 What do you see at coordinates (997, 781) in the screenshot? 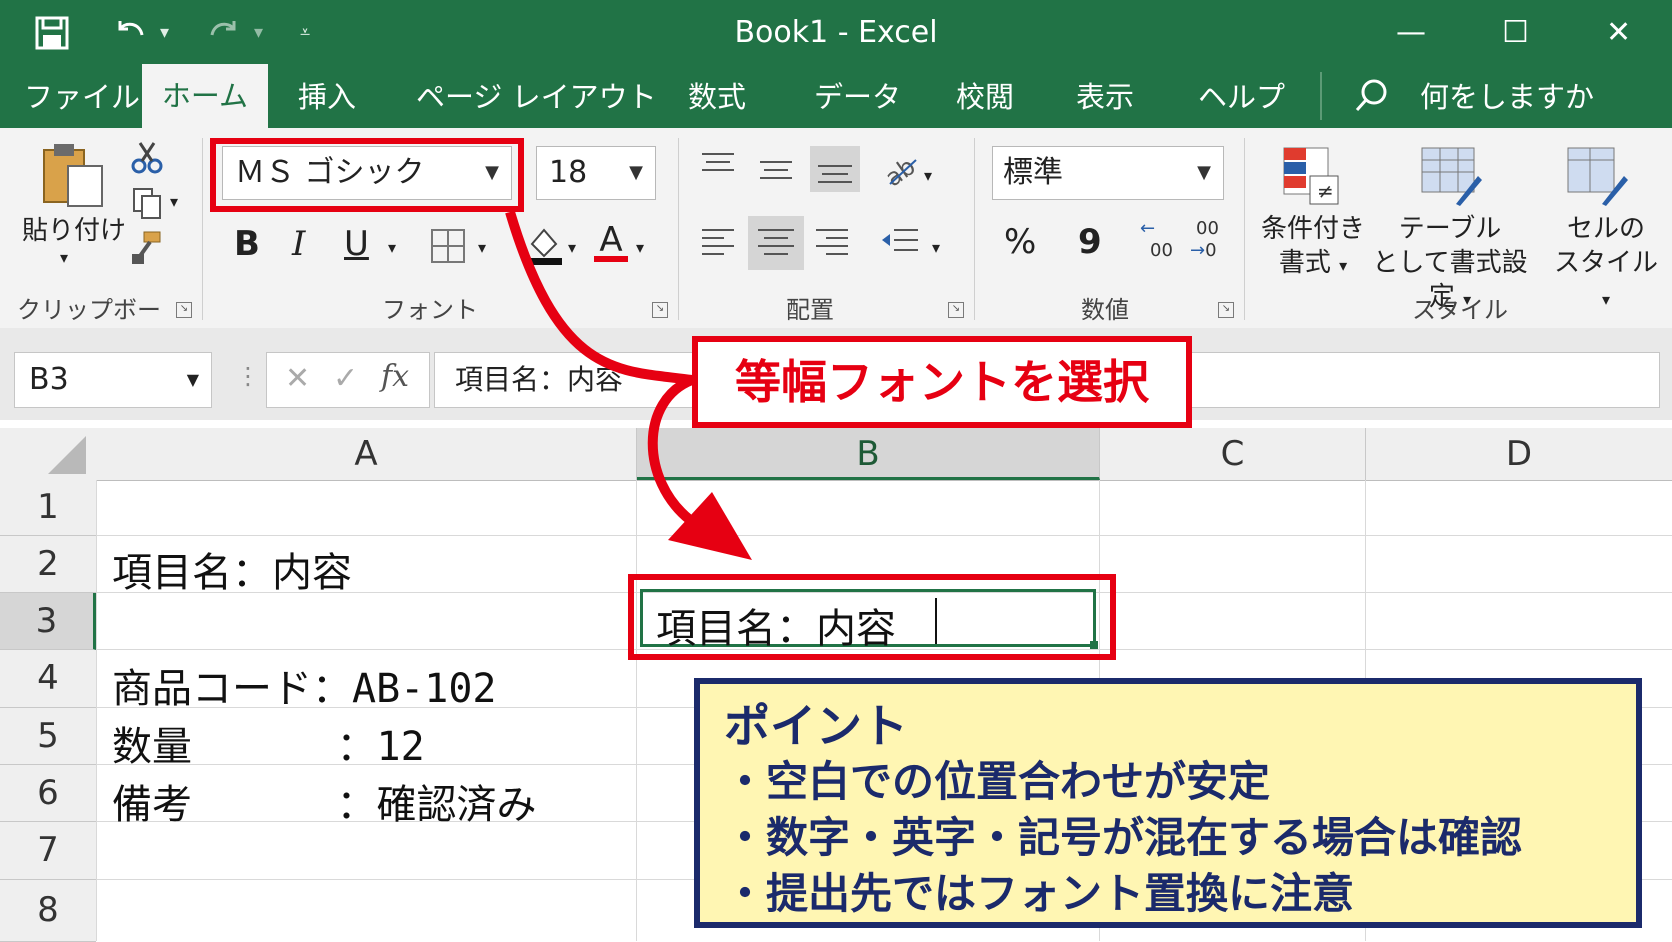
I see `point-item-1: ・空白での位置合わせが安定` at bounding box center [997, 781].